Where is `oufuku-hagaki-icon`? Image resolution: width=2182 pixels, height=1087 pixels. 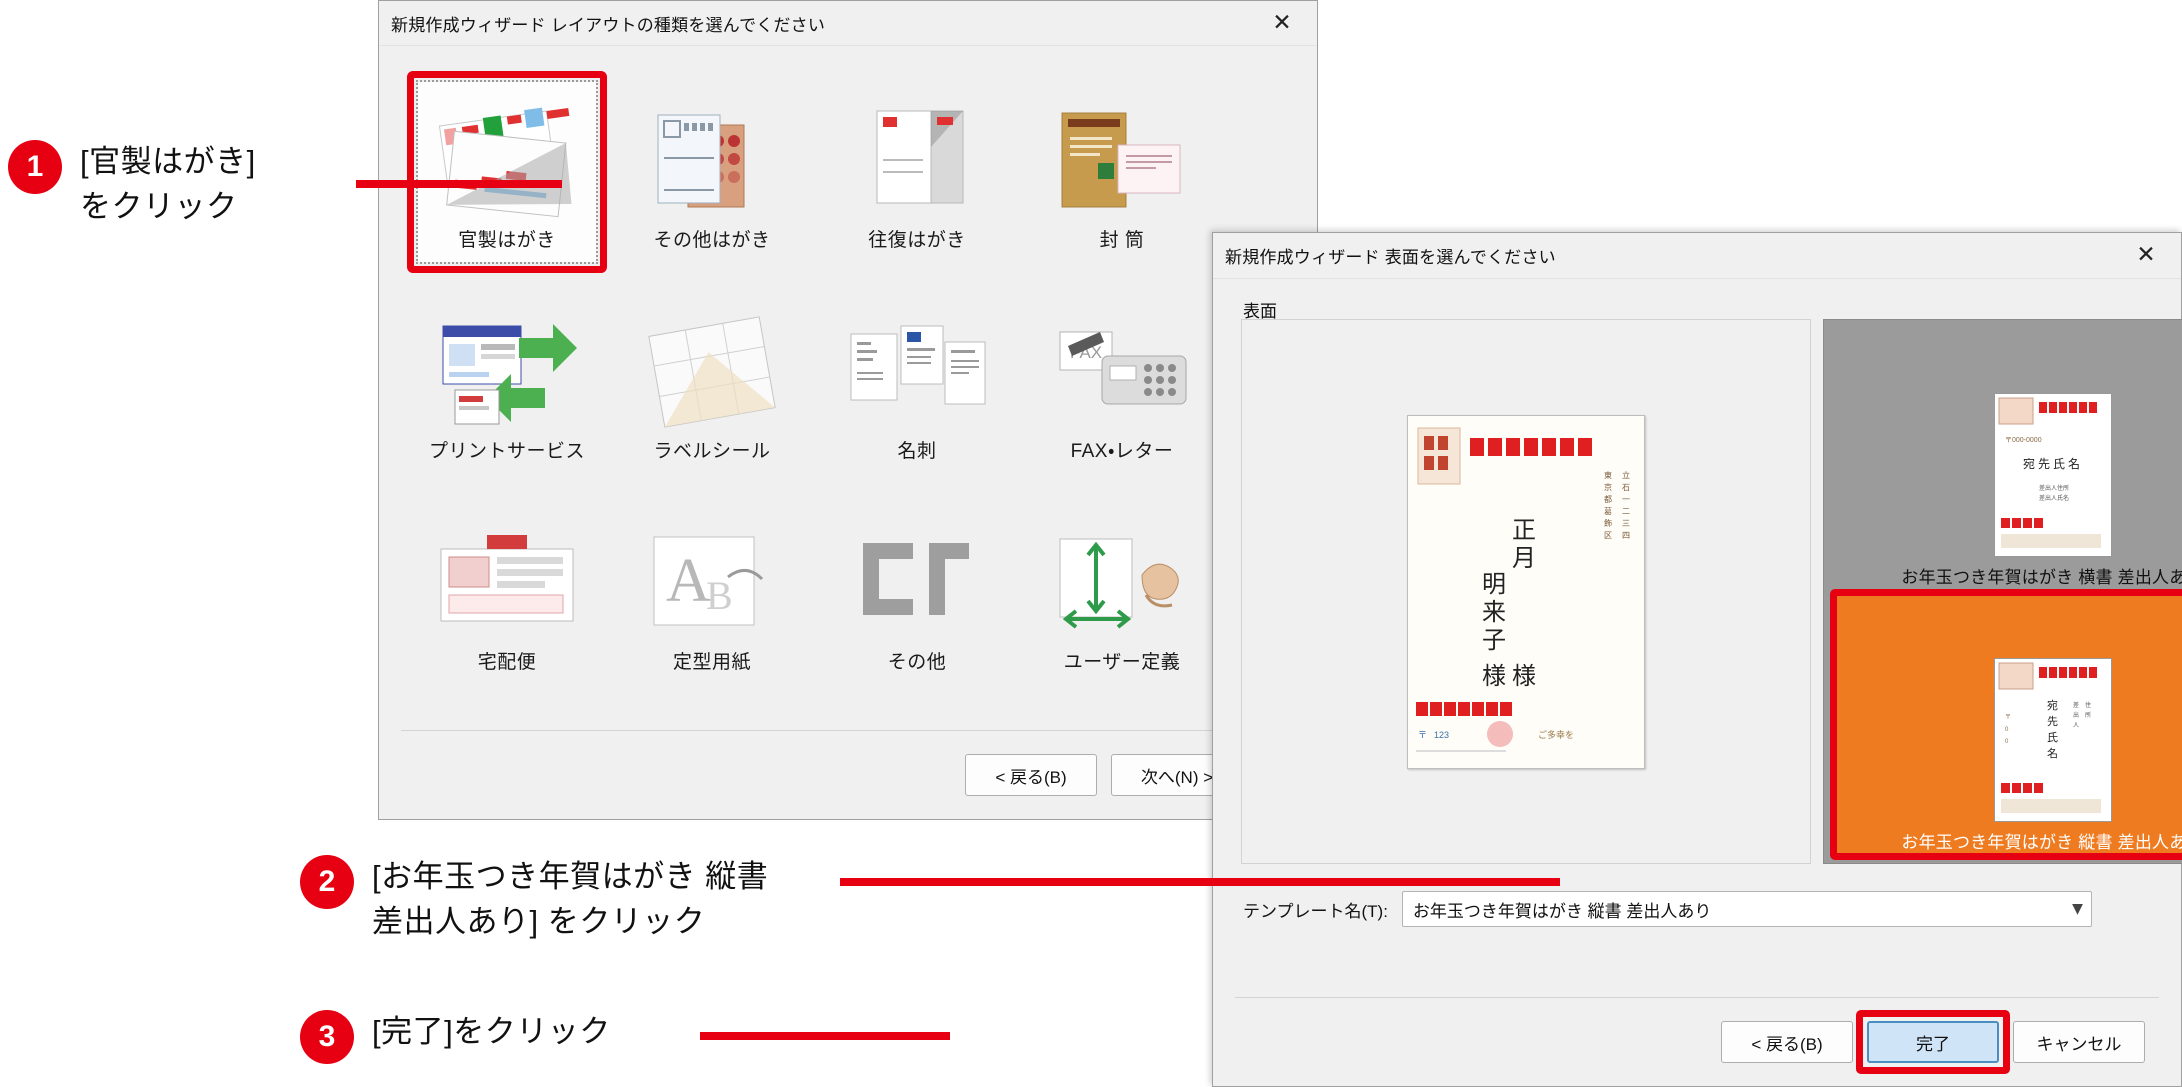 oufuku-hagaki-icon is located at coordinates (917, 161).